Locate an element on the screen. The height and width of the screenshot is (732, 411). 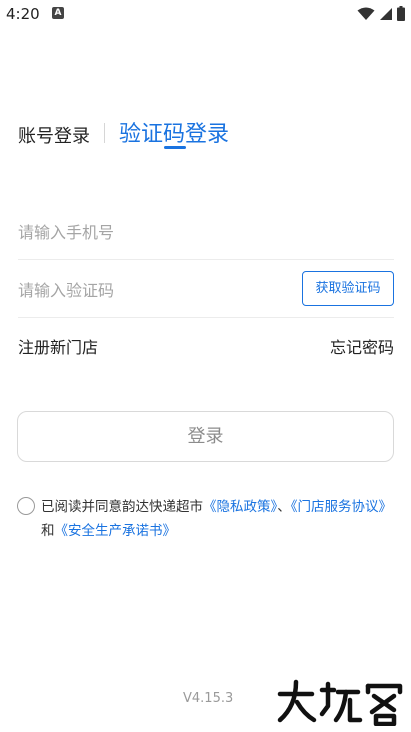
code-field: 获取验证码 is located at coordinates (206, 291).